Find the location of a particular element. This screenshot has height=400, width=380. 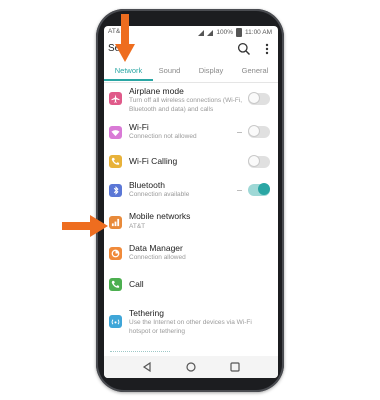

data-manager-label: Data Manager is located at coordinates (156, 248).